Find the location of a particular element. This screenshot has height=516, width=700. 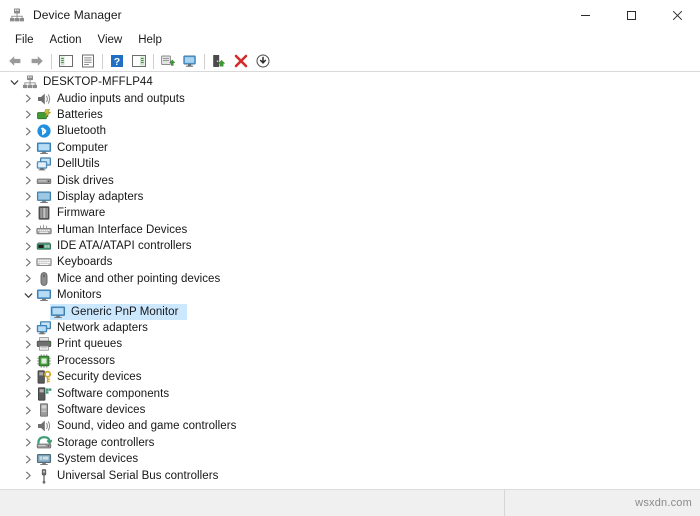

update-driver-icon is located at coordinates (168, 61).